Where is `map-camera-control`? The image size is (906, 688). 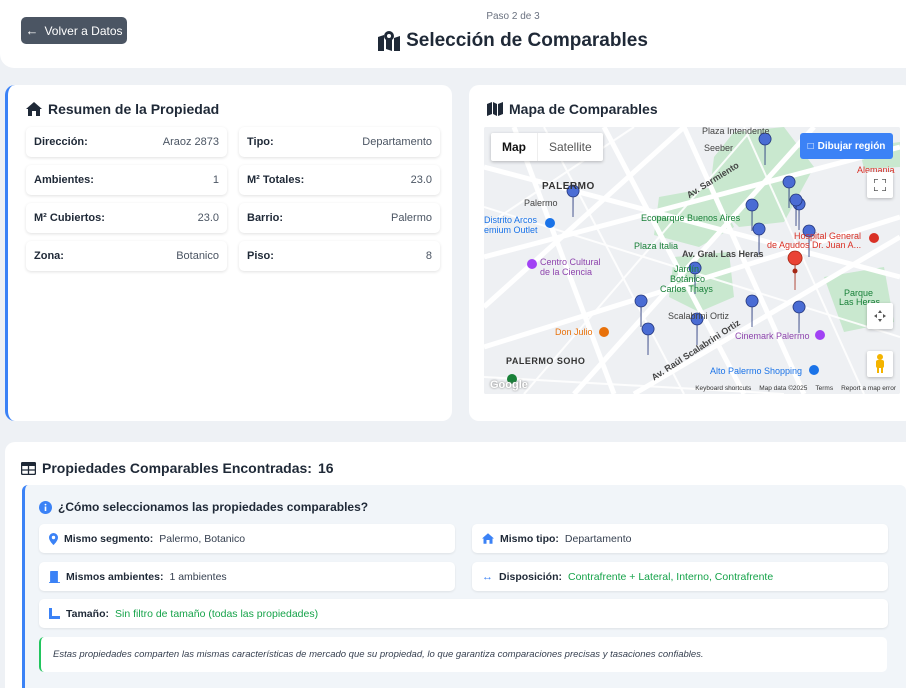 map-camera-control is located at coordinates (880, 316).